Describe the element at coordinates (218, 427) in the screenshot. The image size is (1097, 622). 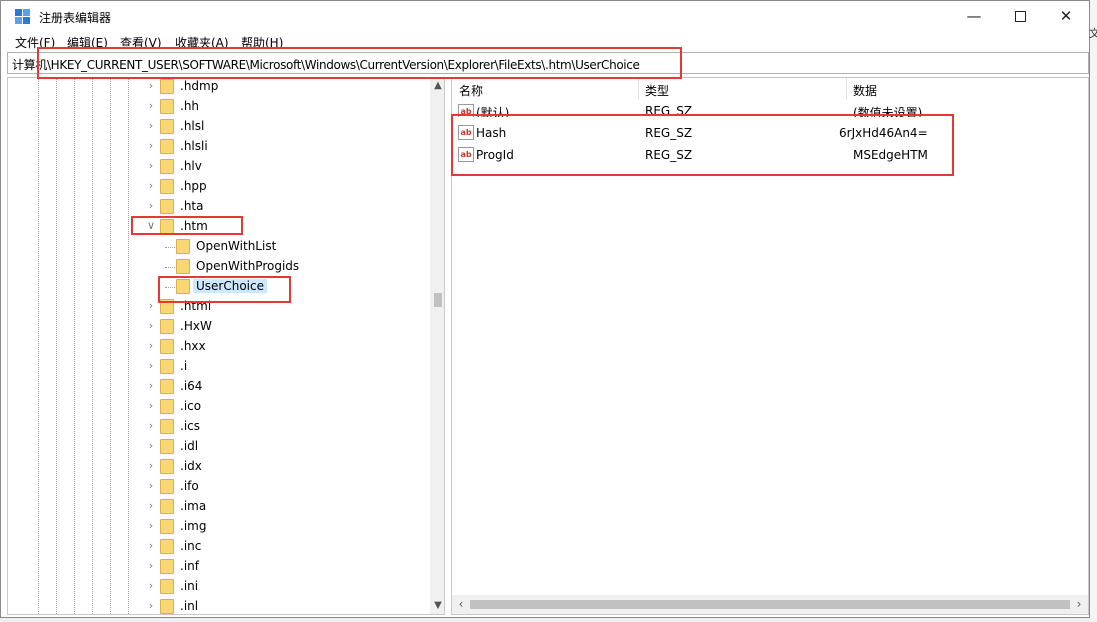
I see `tree-key: › .ics` at that location.